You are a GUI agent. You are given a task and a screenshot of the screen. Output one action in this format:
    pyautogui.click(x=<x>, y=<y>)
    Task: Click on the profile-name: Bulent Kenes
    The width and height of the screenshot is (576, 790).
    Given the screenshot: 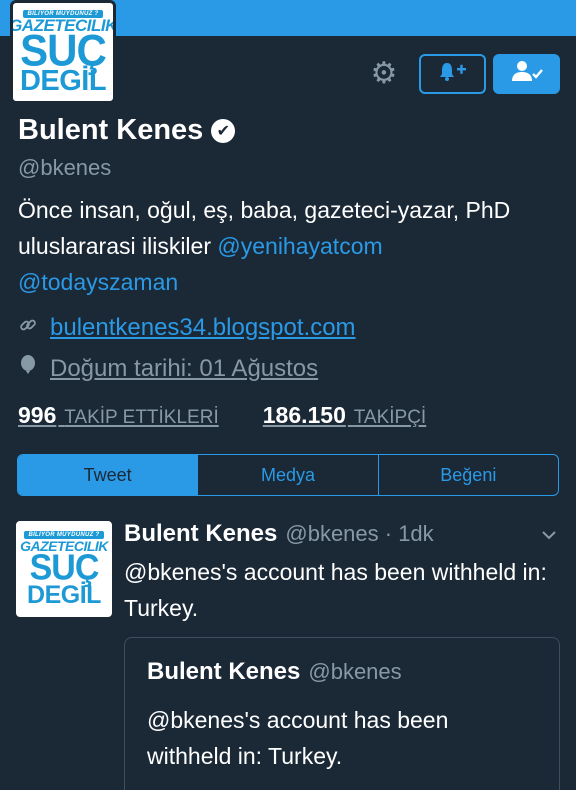 What is the action you would take?
    pyautogui.click(x=111, y=130)
    